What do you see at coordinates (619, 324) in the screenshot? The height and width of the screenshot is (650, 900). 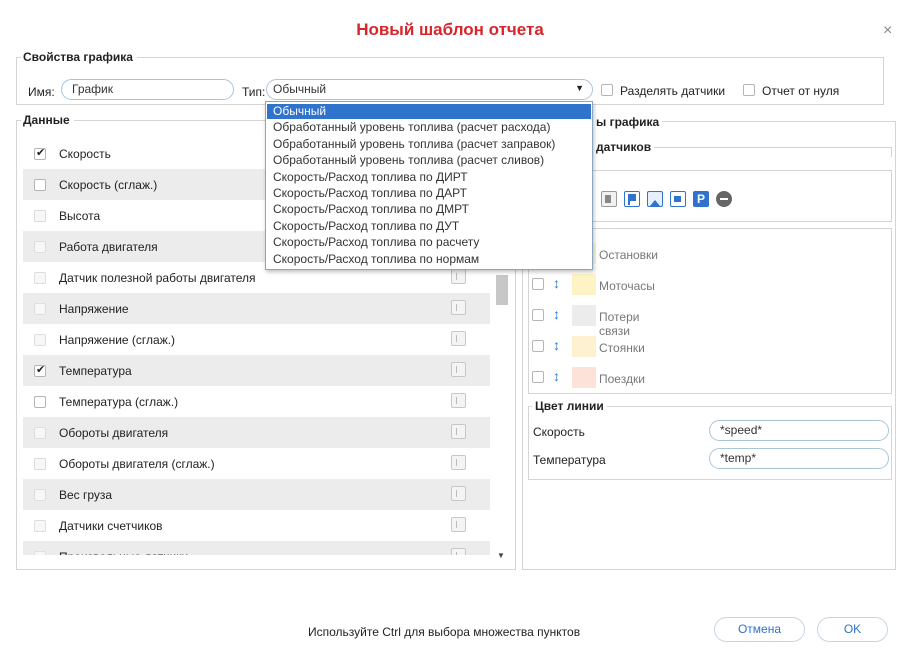 I see `event-label: Потери связи` at bounding box center [619, 324].